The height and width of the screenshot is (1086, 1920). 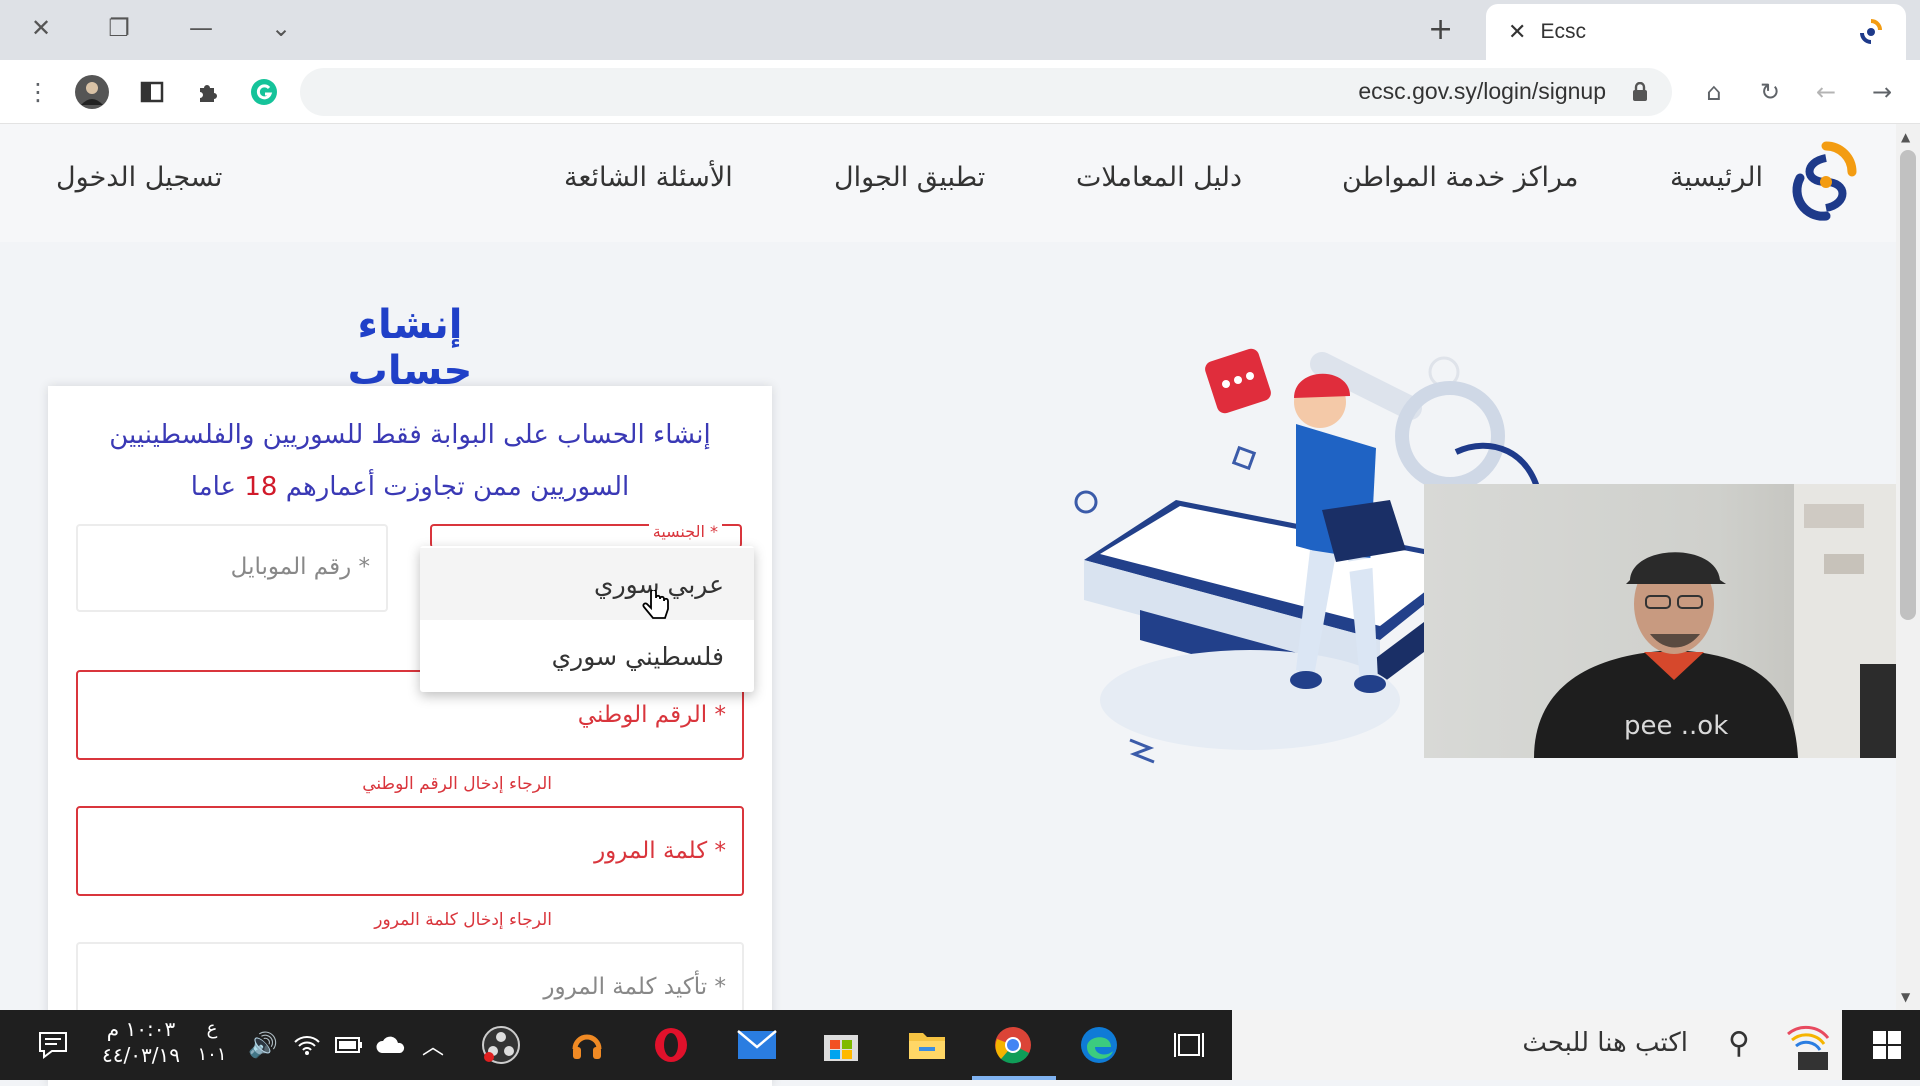 What do you see at coordinates (212, 1054) in the screenshot?
I see `keyboard-layout-code: ١٠١` at bounding box center [212, 1054].